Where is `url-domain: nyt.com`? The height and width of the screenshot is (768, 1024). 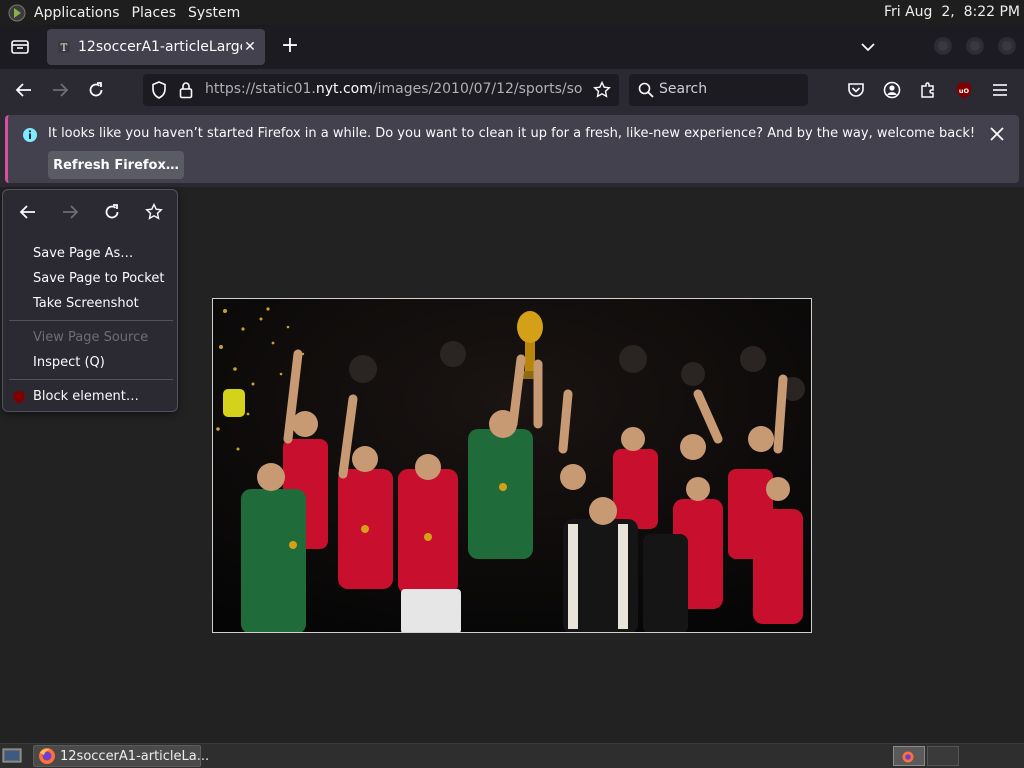
url-domain: nyt.com is located at coordinates (344, 89).